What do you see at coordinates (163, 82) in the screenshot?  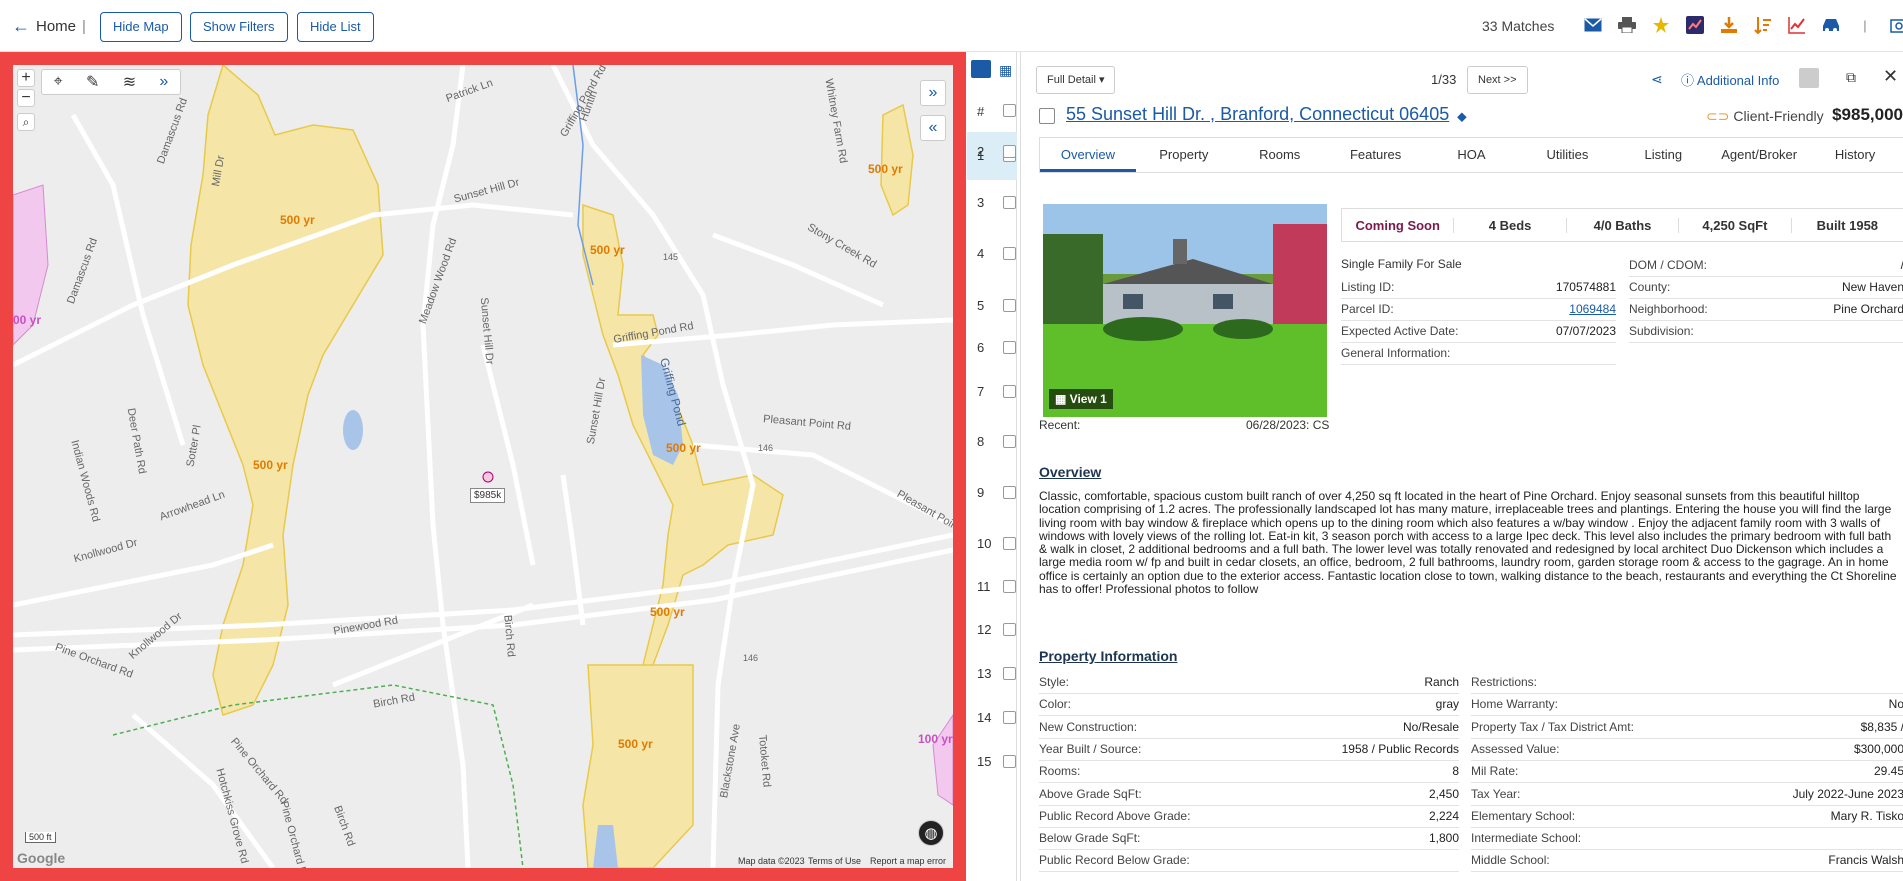 I see `expand-icon: »` at bounding box center [163, 82].